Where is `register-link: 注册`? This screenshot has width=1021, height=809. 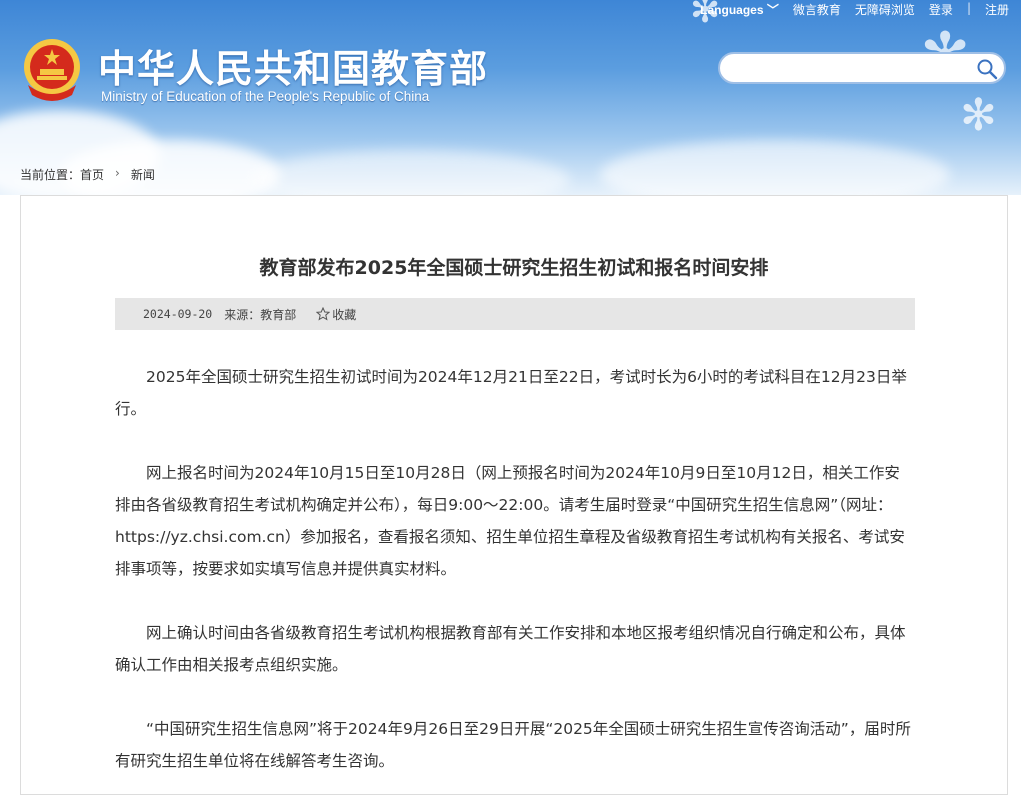
register-link: 注册 is located at coordinates (997, 10).